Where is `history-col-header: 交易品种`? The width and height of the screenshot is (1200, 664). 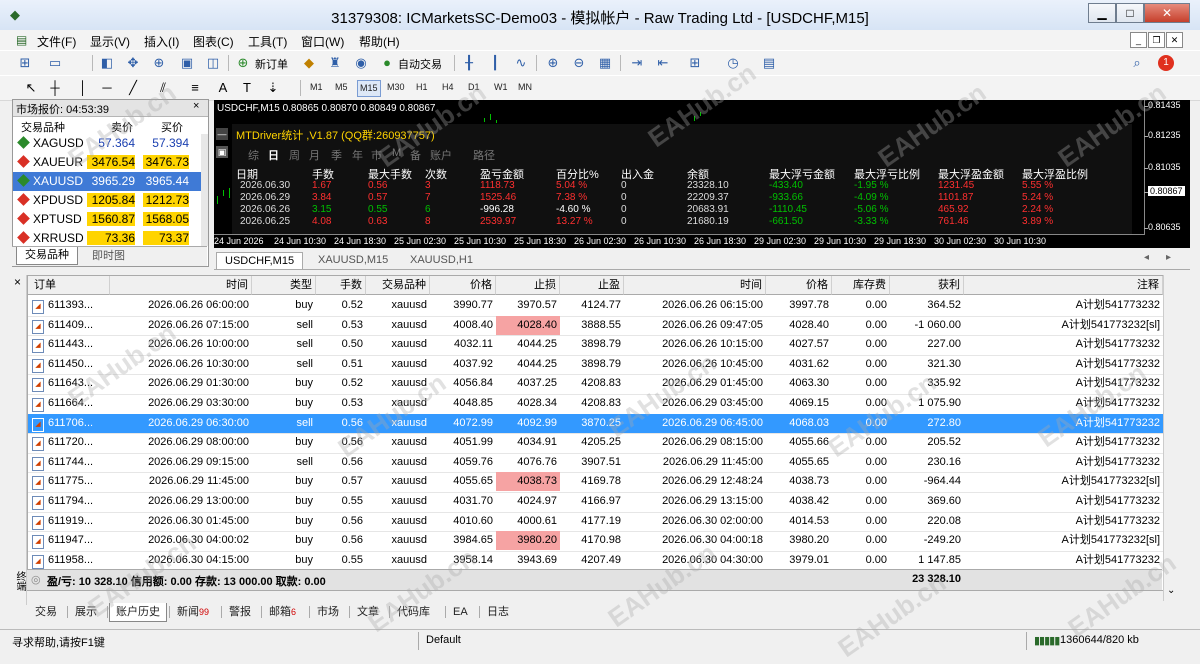
history-col-header: 交易品种 is located at coordinates (398, 285).